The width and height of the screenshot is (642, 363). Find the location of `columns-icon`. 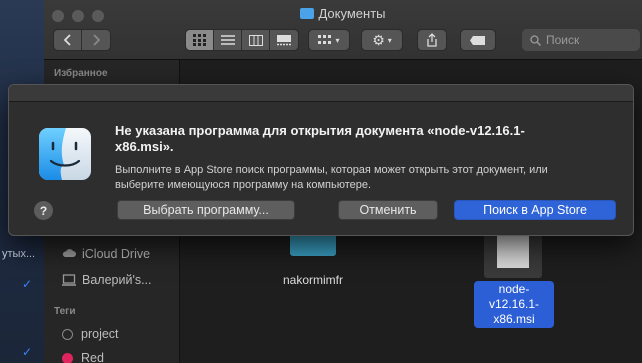

columns-icon is located at coordinates (255, 40).